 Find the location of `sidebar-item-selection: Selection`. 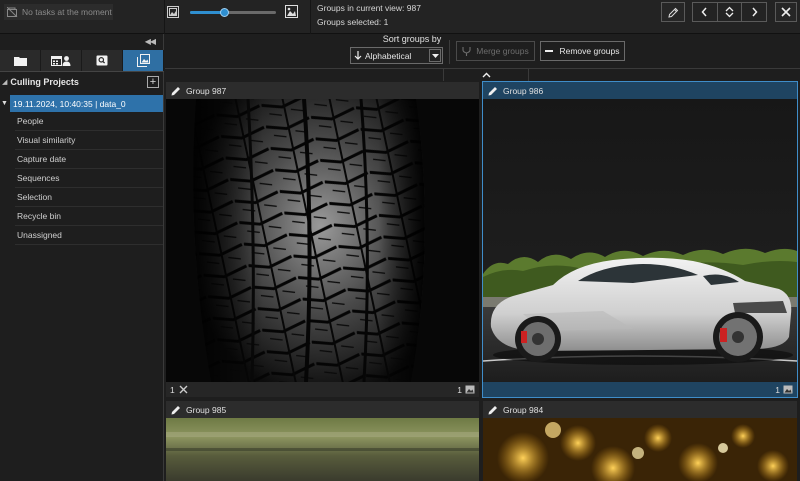

sidebar-item-selection: Selection is located at coordinates (89, 197).